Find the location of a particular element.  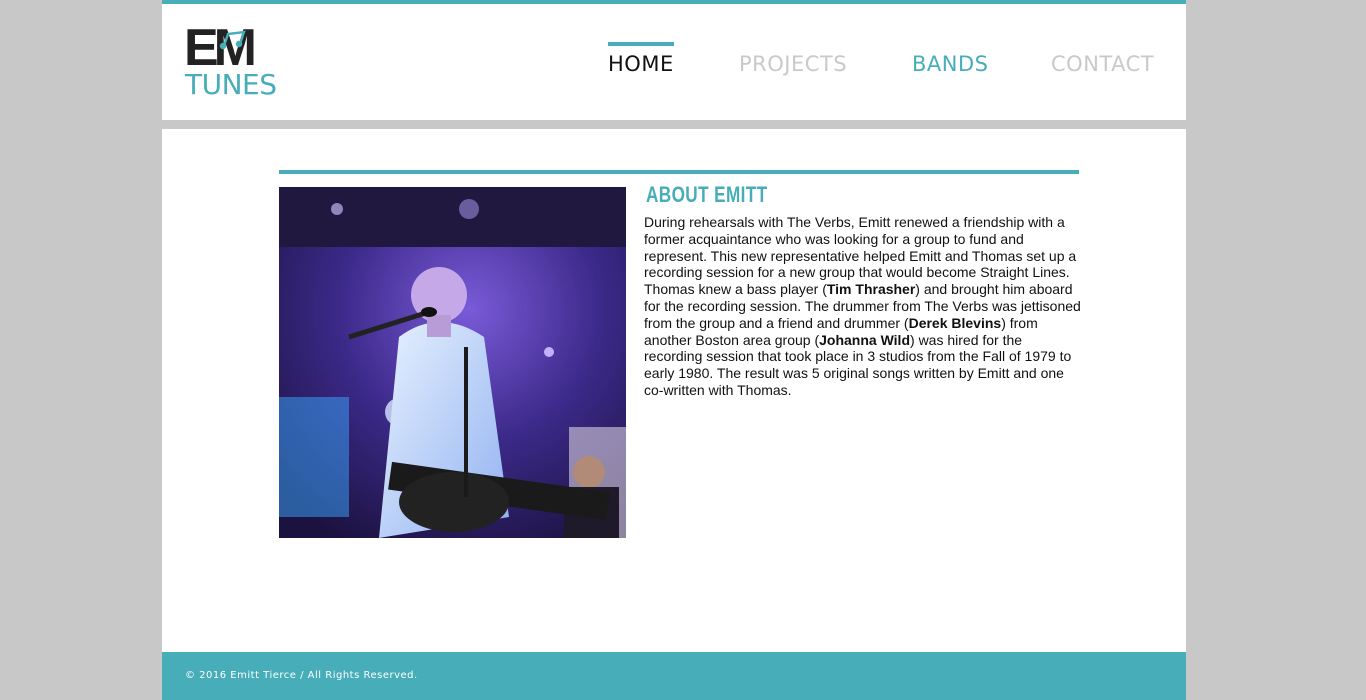

about-heading: ABOUT EMITT is located at coordinates (707, 194).